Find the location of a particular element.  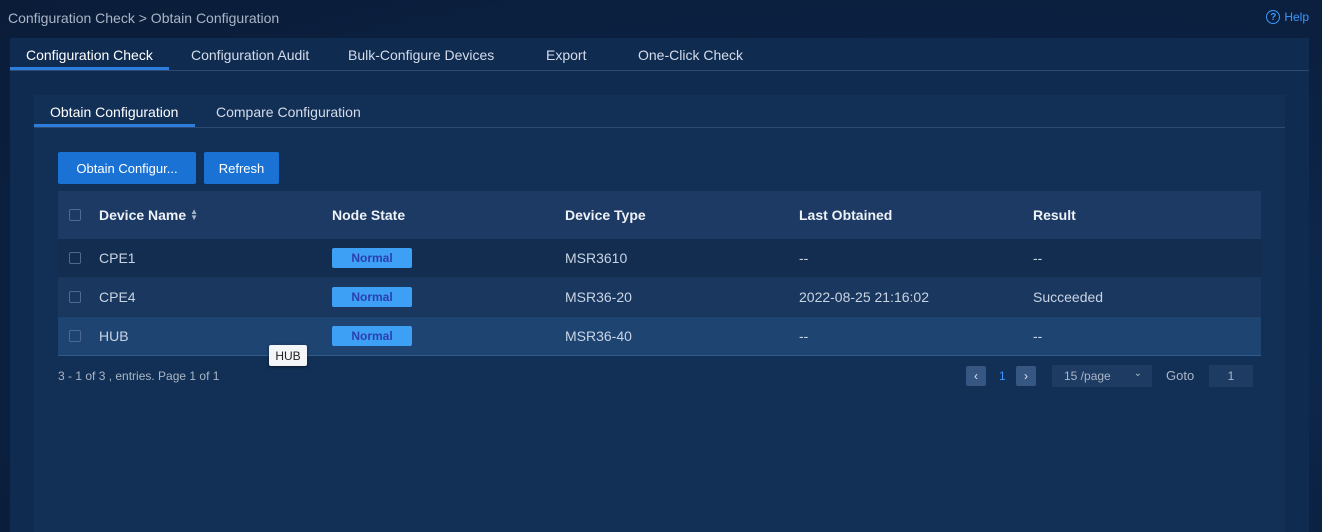

help-icon: ? is located at coordinates (1273, 17).